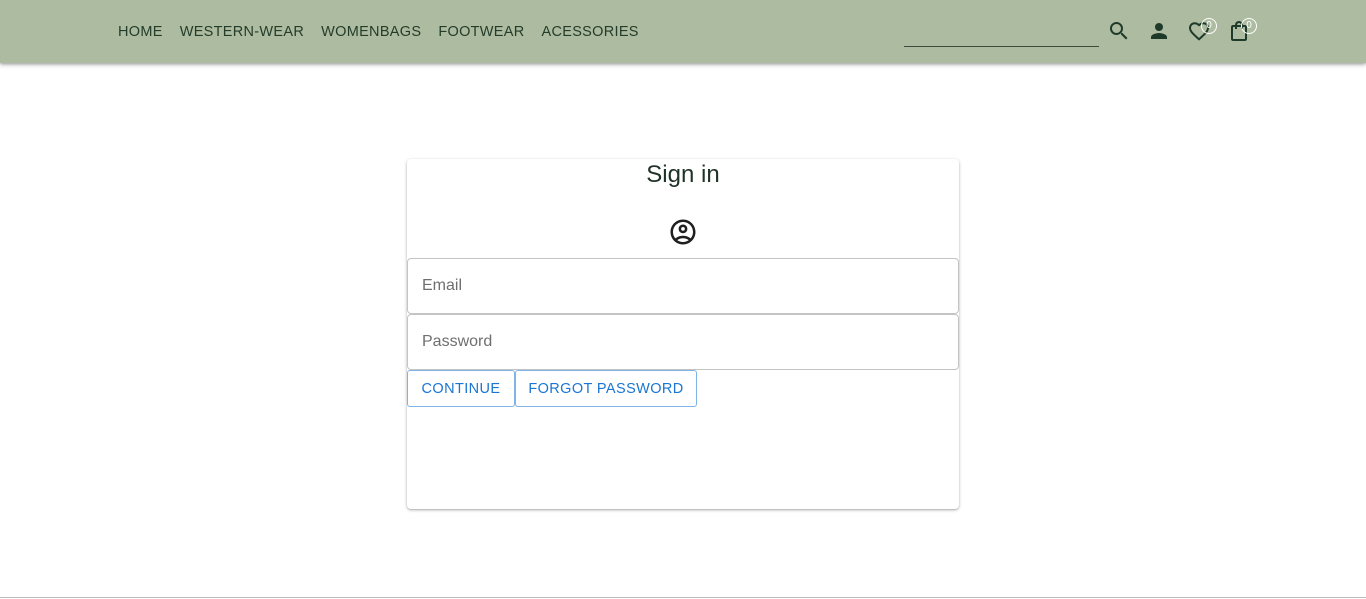 Image resolution: width=1366 pixels, height=599 pixels. I want to click on search-icon, so click(1119, 31).